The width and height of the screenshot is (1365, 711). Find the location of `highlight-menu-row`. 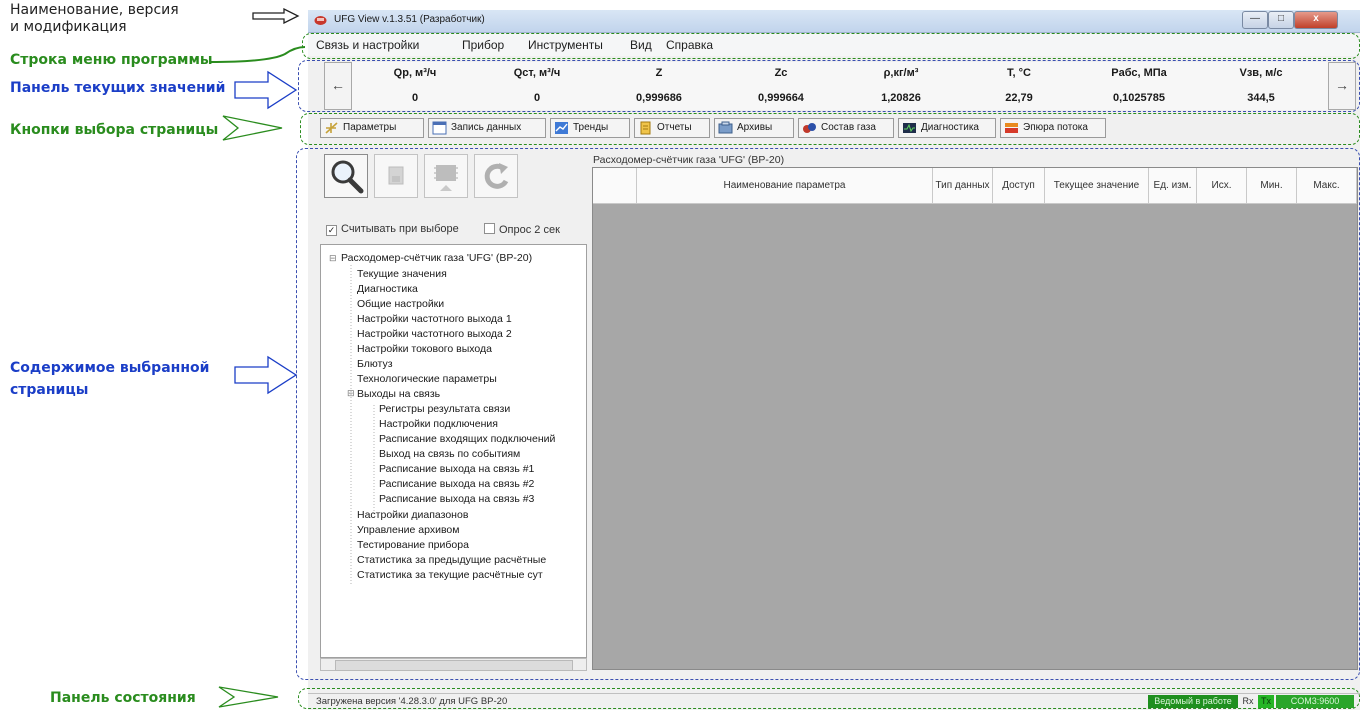

highlight-menu-row is located at coordinates (831, 46).